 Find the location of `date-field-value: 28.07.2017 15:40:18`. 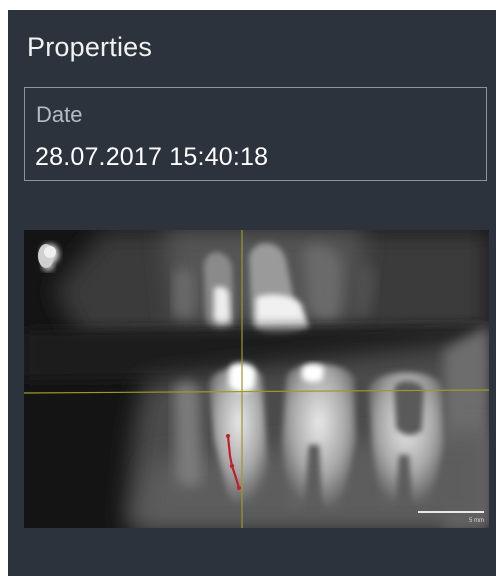

date-field-value: 28.07.2017 15:40:18 is located at coordinates (152, 157).